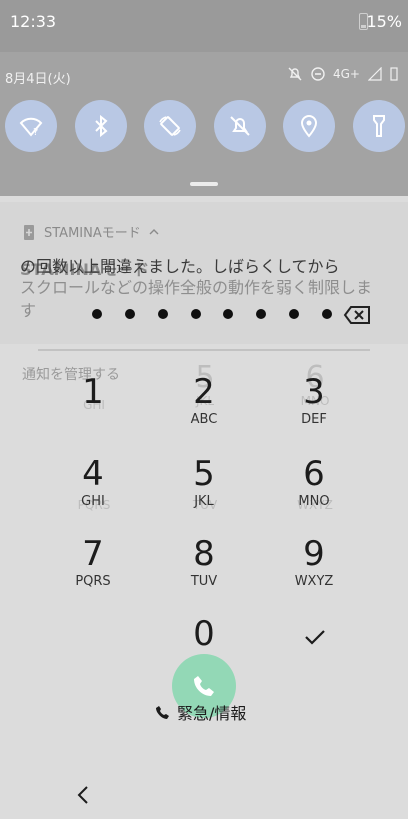 The width and height of the screenshot is (408, 819). I want to click on keypad-key-7: 7 PQRS, so click(93, 566).